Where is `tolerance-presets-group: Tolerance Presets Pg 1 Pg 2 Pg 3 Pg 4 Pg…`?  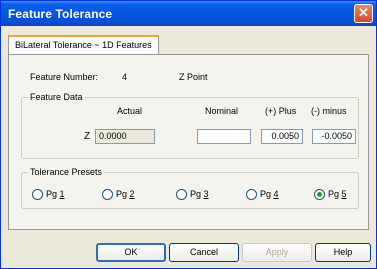 tolerance-presets-group: Tolerance Presets Pg 1 Pg 2 Pg 3 Pg 4 Pg… is located at coordinates (190, 188).